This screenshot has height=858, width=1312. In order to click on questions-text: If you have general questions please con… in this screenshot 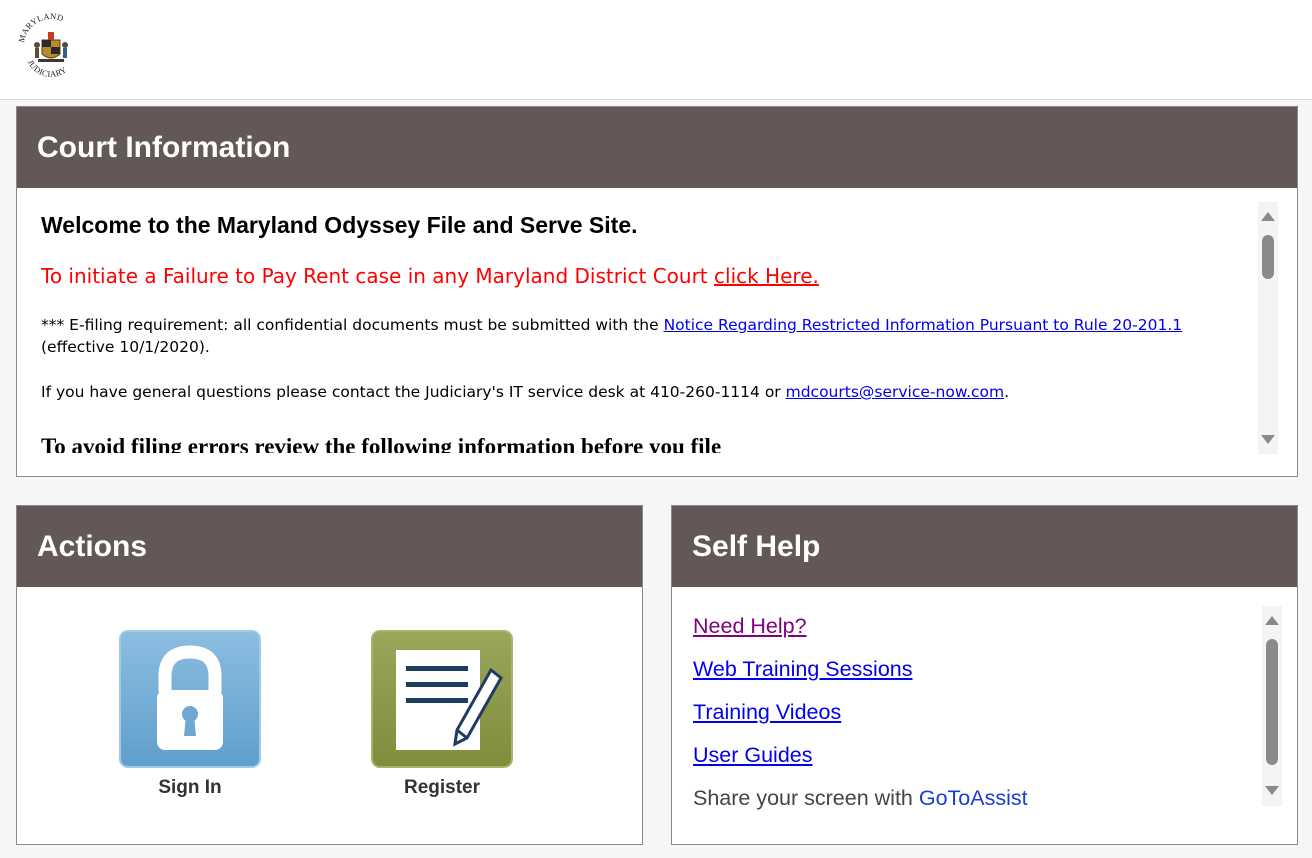, I will do `click(413, 392)`.